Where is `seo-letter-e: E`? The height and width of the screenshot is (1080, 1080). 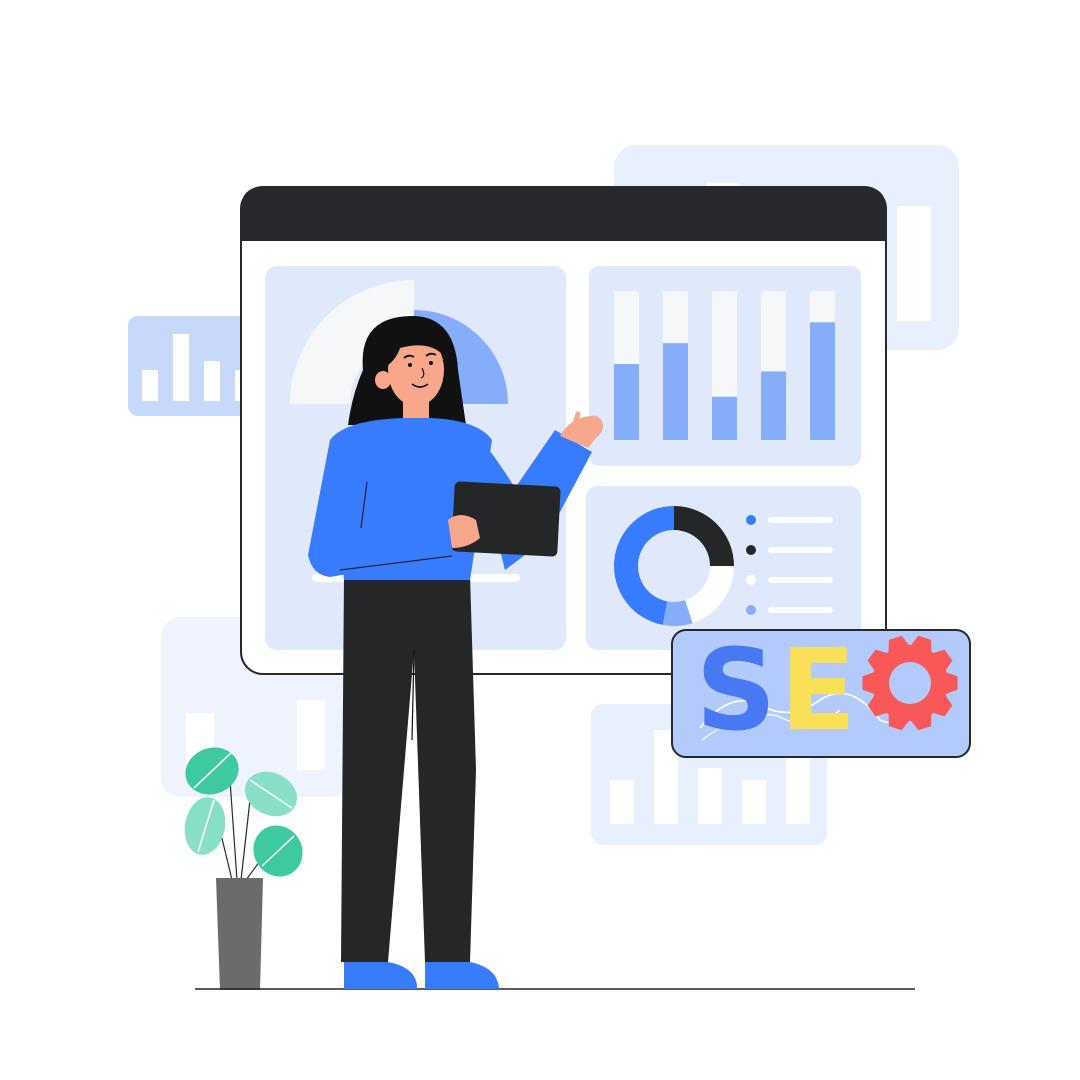
seo-letter-e: E is located at coordinates (818, 691).